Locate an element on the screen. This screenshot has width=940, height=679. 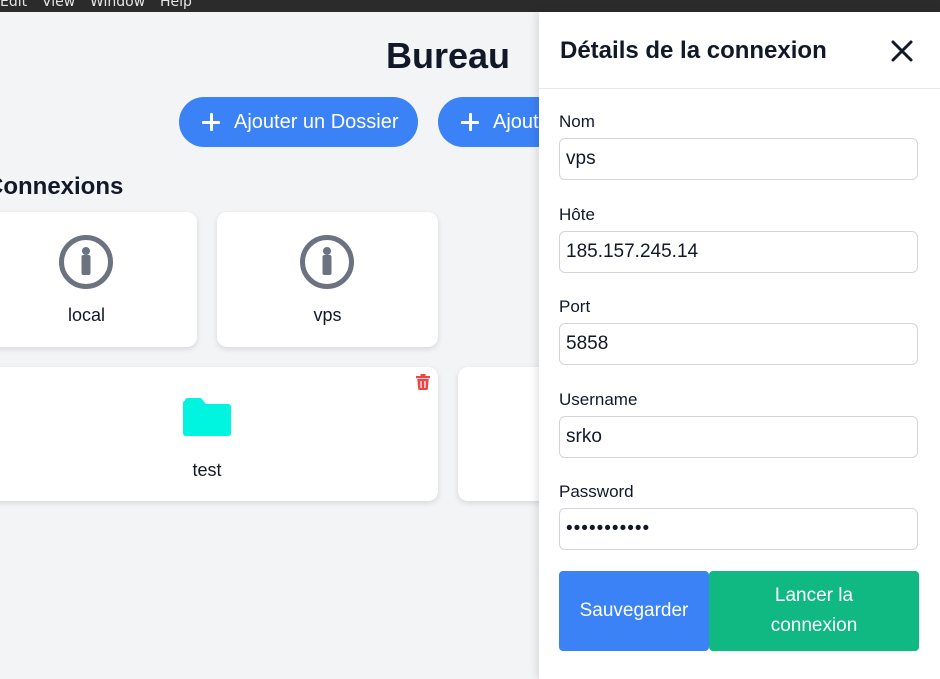
password-label: Password is located at coordinates (596, 491).